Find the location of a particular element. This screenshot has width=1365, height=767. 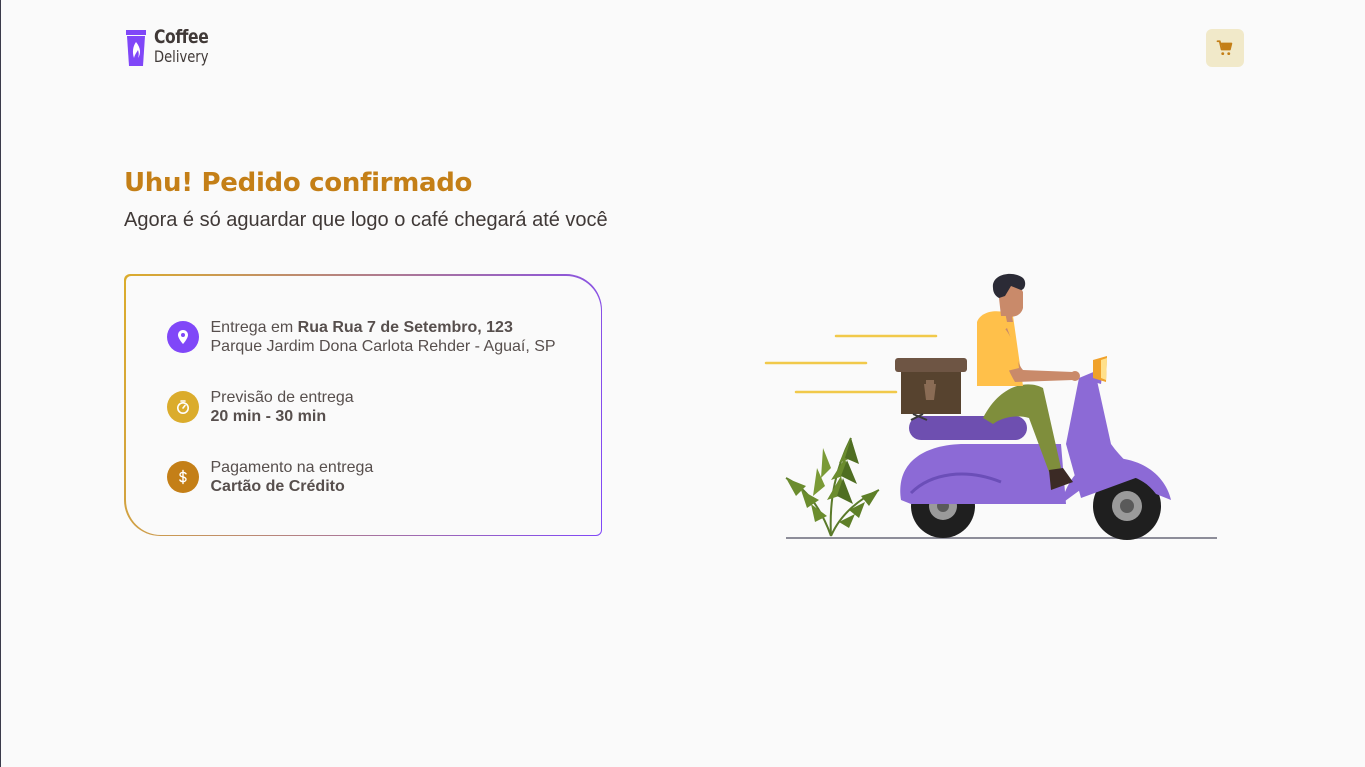

payment-label: Pagamento na entrega is located at coordinates (292, 467).